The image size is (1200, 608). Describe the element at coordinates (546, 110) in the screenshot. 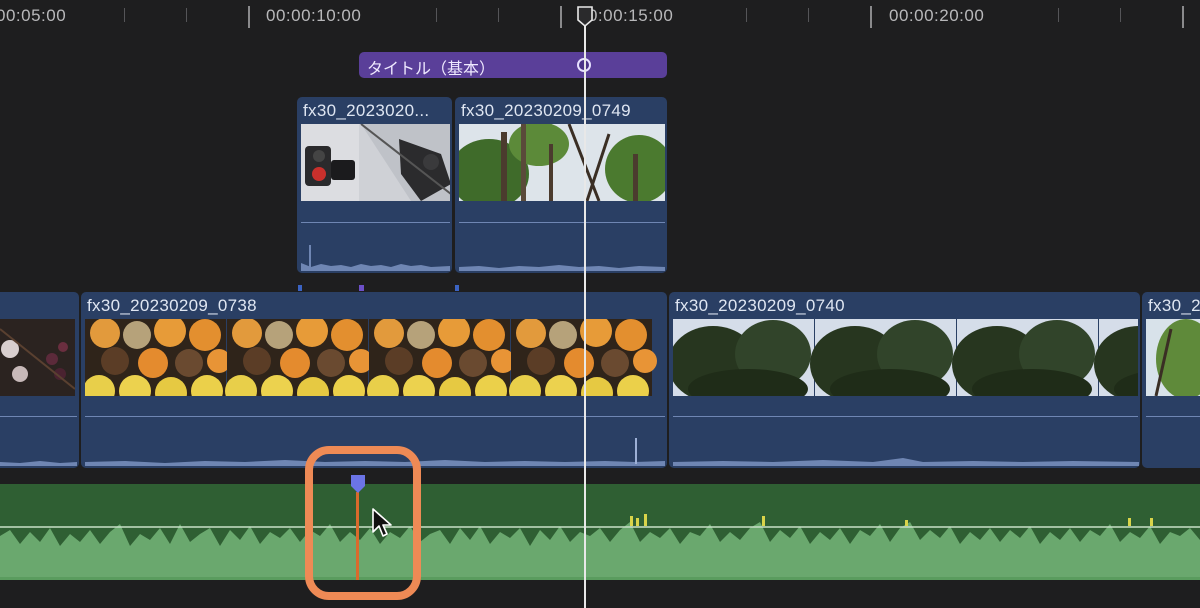

I see `clip-name: fx30_20230209_0749` at that location.